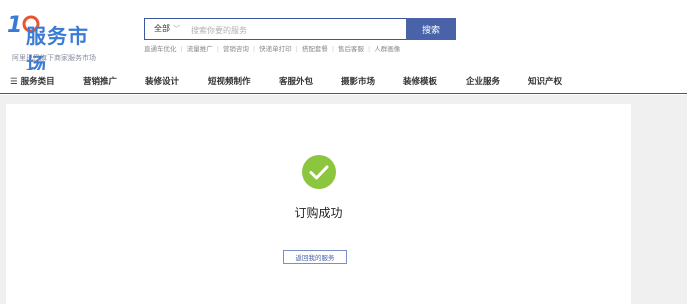  What do you see at coordinates (315, 49) in the screenshot?
I see `hot-keyword-link: 搭配套餐` at bounding box center [315, 49].